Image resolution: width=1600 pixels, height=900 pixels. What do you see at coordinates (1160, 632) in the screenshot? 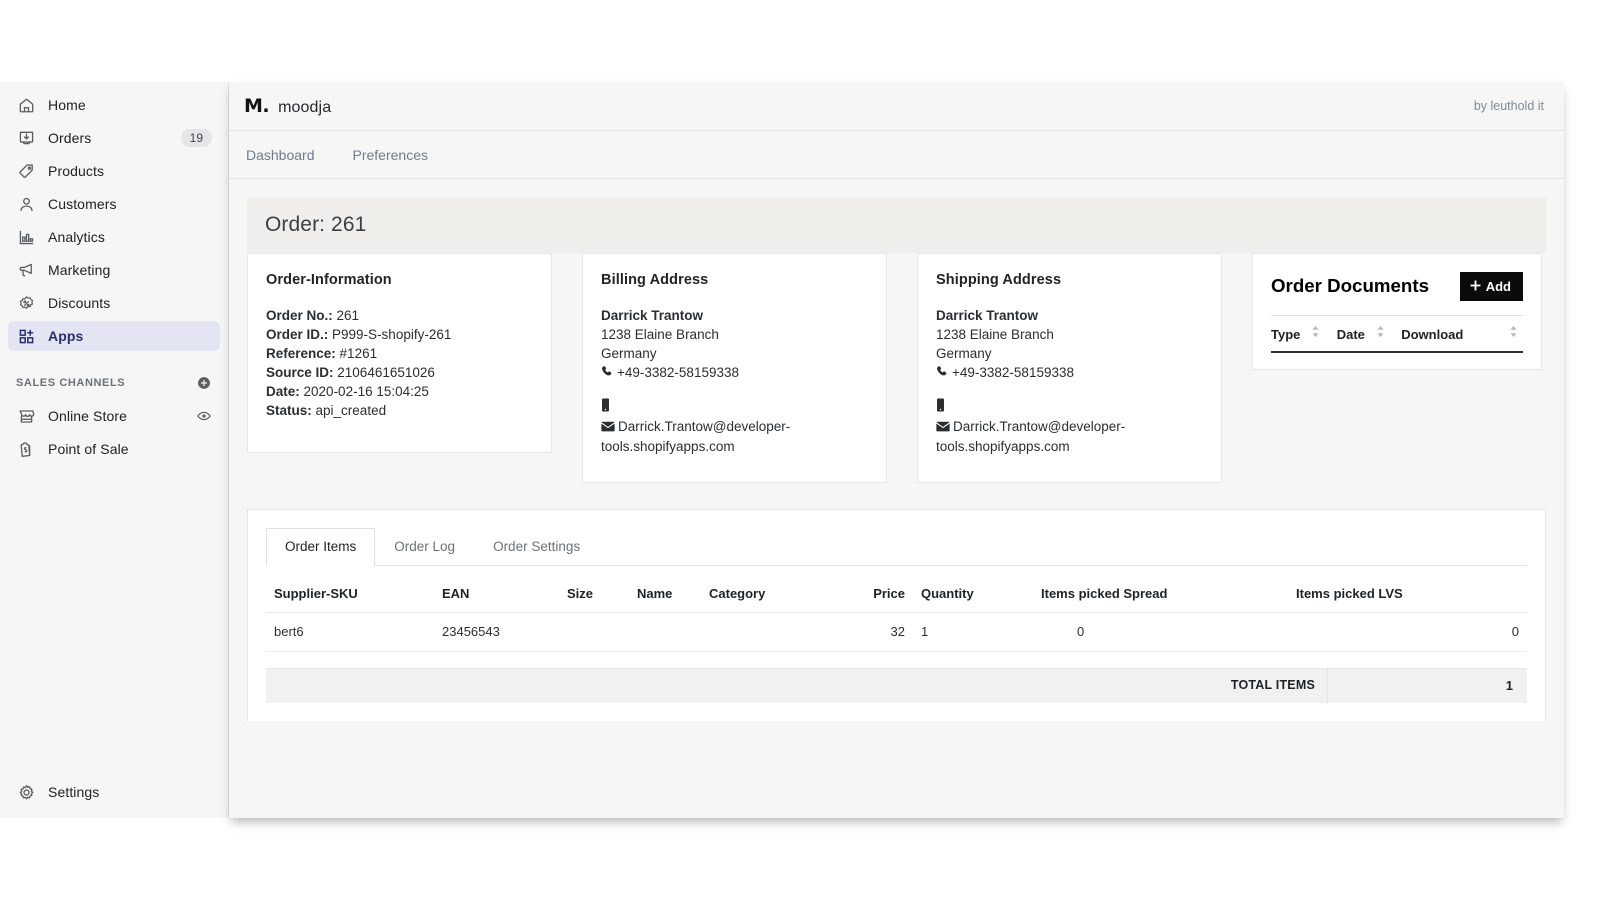
I see `cell-items-picked-spread: 0` at bounding box center [1160, 632].